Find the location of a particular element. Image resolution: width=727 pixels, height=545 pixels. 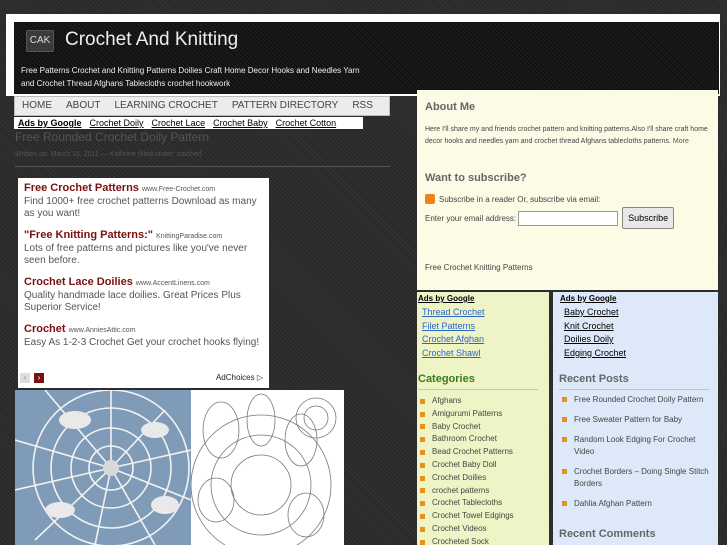

category-label: Crochet Baby Doll is located at coordinates (464, 465).